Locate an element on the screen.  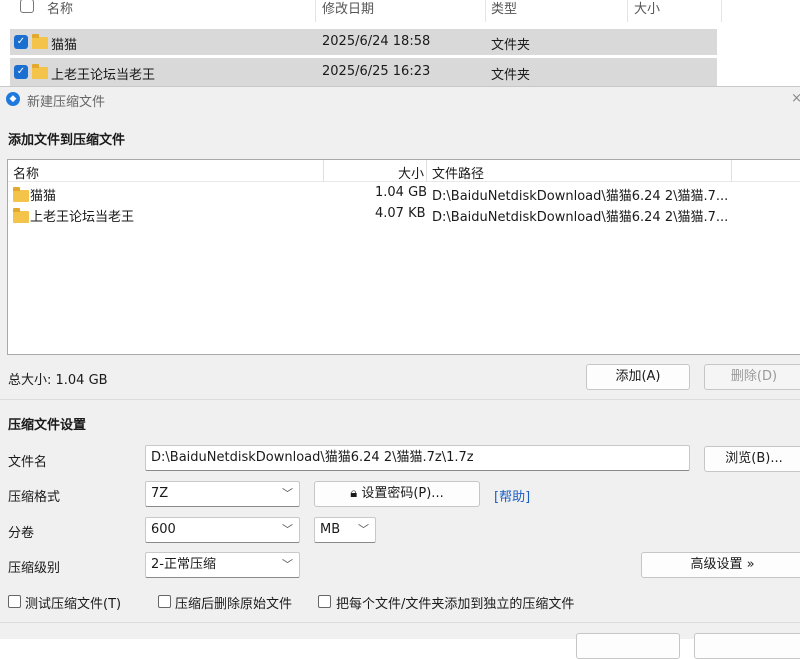
add-button: 添加(A) is located at coordinates (638, 377).